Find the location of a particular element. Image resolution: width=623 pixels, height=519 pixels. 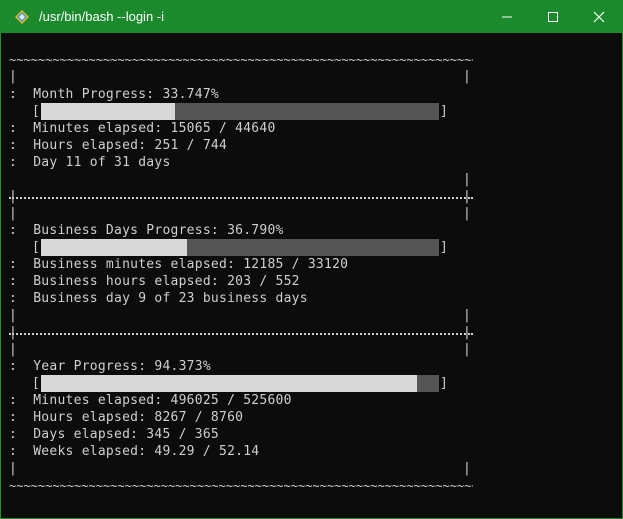

tab-strip is located at coordinates (311, 38).